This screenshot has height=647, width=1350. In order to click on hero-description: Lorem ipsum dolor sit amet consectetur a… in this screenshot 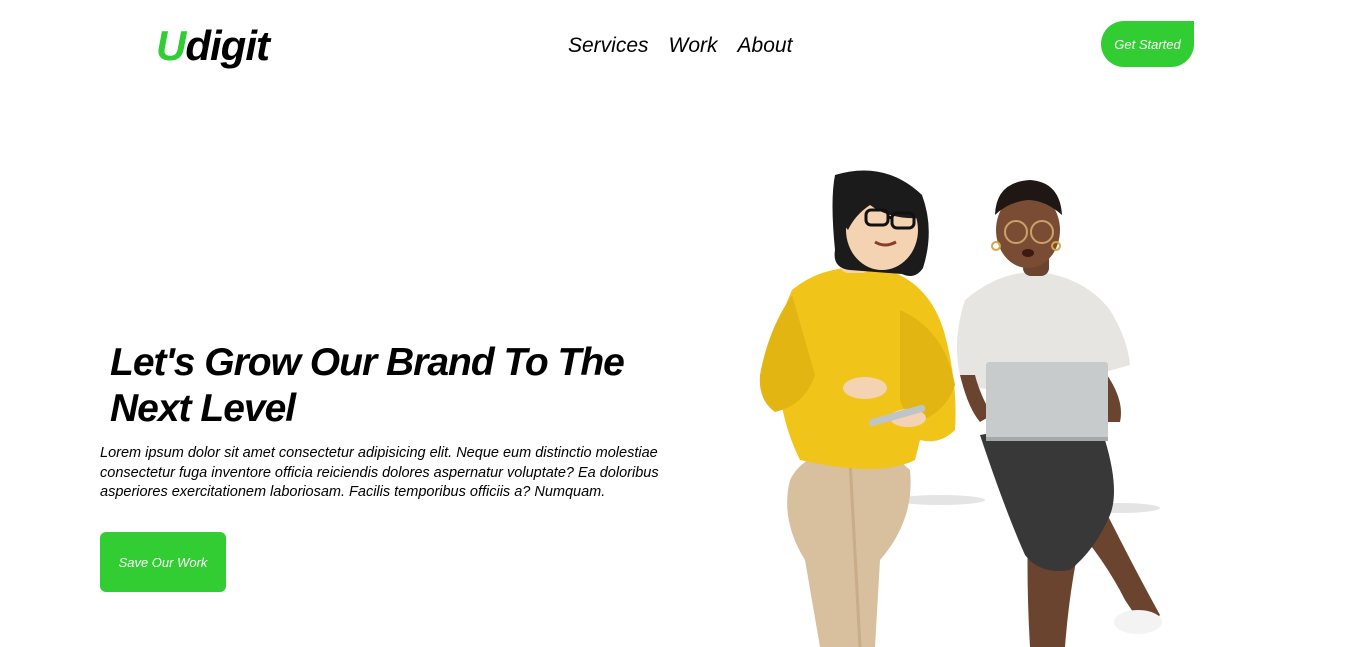, I will do `click(379, 472)`.